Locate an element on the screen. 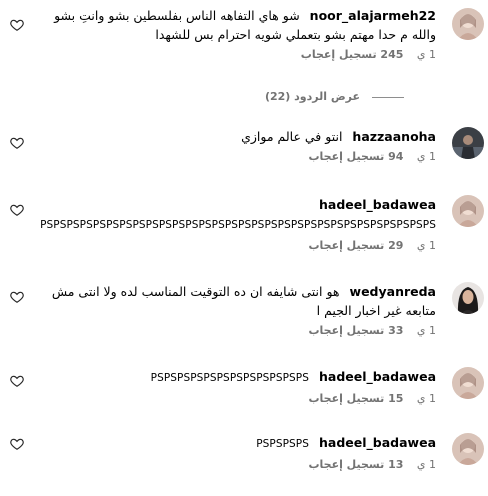 The width and height of the screenshot is (488, 496). comment-text: hadeel_badawea PSPSPSPS is located at coordinates (233, 443).